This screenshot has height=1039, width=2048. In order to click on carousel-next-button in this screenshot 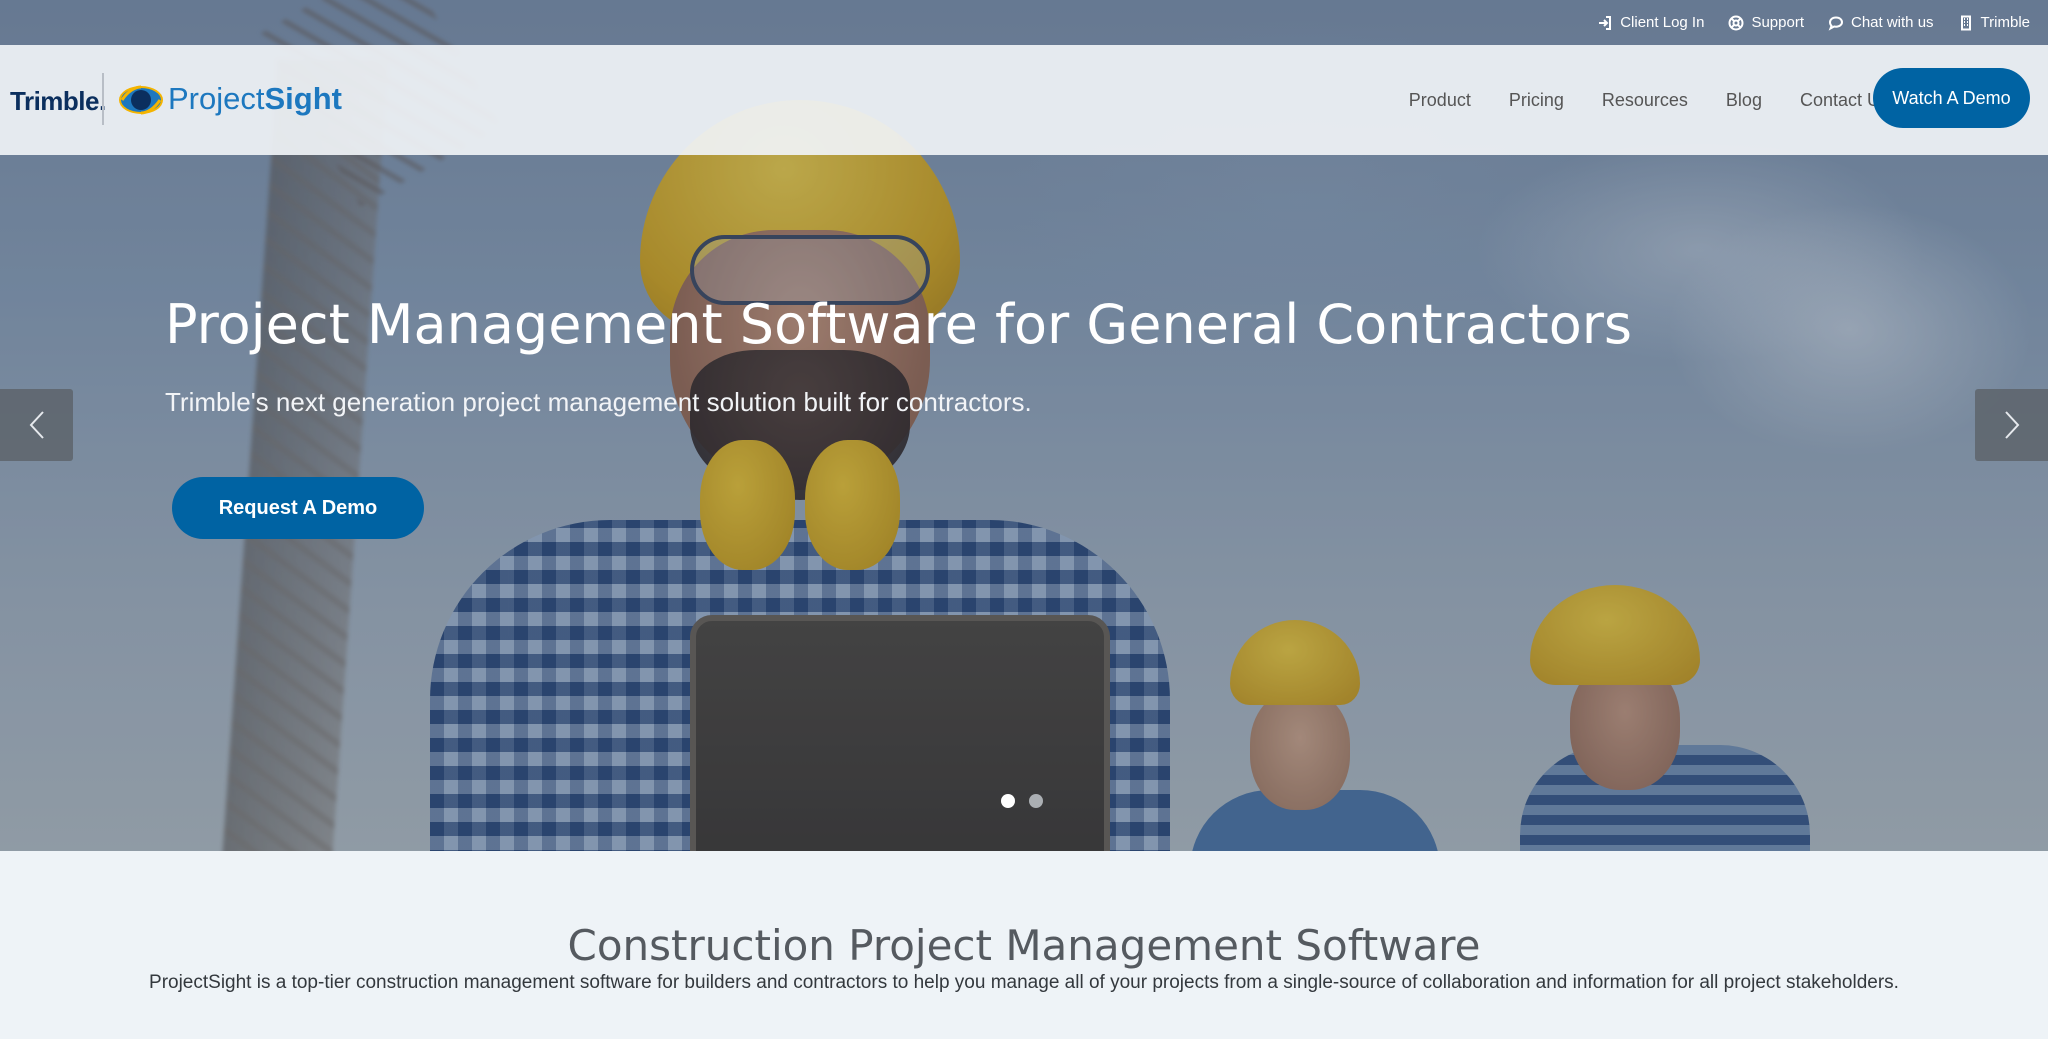, I will do `click(2011, 425)`.